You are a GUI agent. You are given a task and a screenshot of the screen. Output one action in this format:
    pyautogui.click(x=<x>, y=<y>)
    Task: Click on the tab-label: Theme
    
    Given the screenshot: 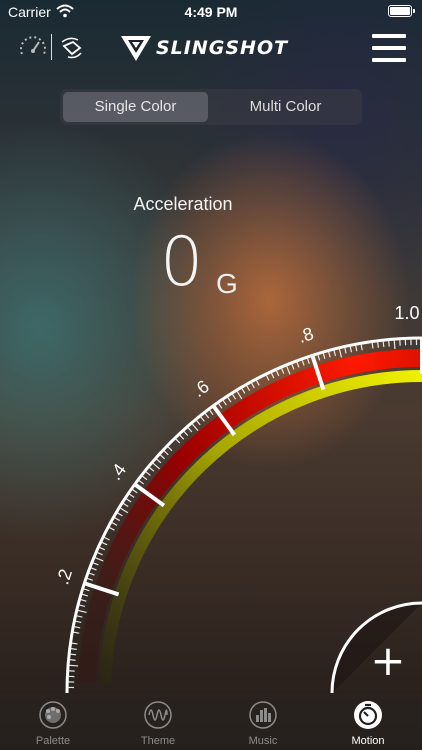 What is the action you would take?
    pyautogui.click(x=158, y=741)
    